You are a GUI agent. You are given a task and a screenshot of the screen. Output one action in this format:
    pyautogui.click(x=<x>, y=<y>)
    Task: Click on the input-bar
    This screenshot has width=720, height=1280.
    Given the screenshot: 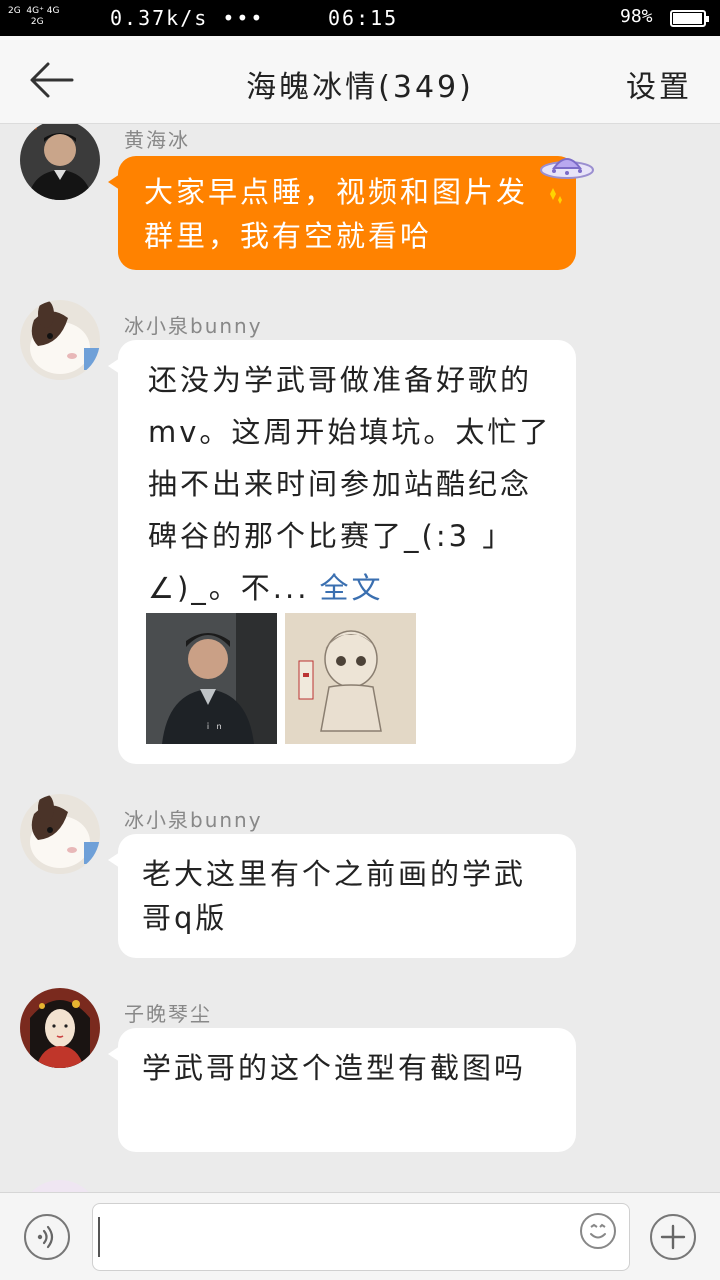 What is the action you would take?
    pyautogui.click(x=360, y=1236)
    